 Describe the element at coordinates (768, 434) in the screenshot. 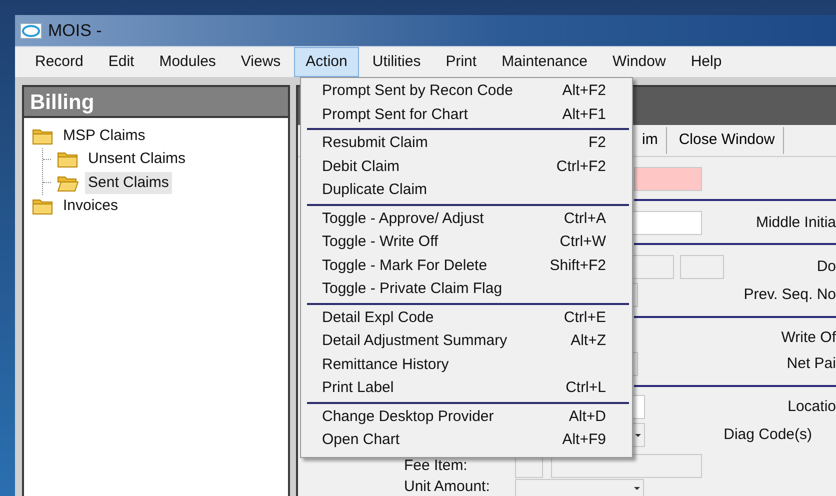

I see `field-label: Diag Code(s)` at that location.